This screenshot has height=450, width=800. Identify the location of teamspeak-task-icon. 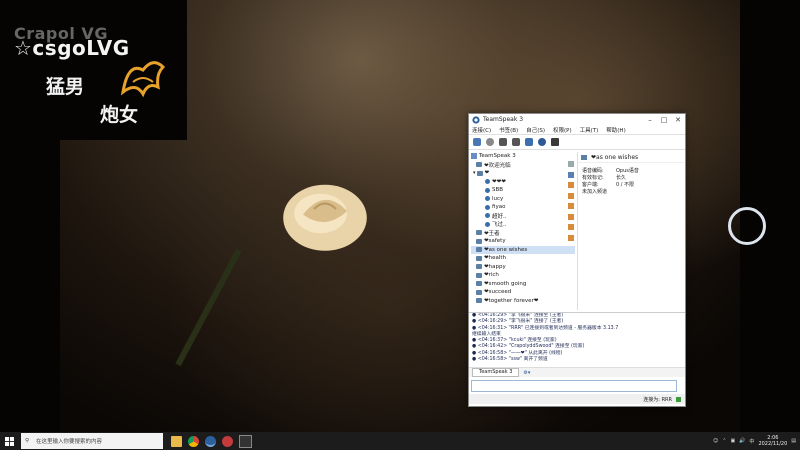
(210, 441).